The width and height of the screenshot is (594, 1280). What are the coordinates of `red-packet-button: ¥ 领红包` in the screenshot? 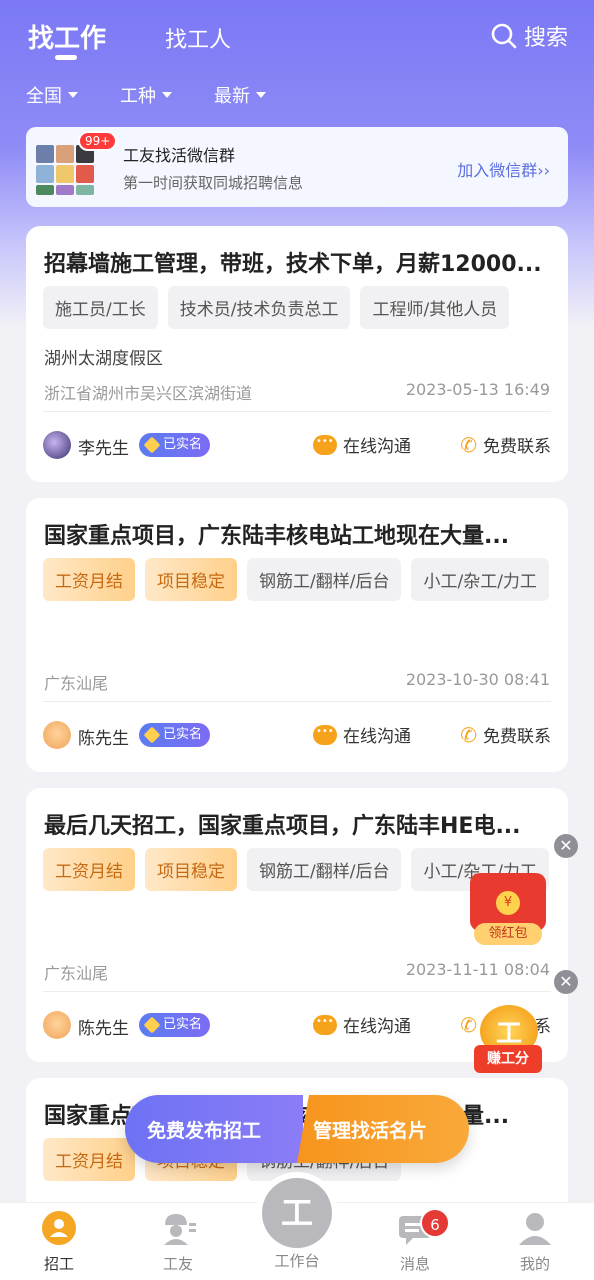 It's located at (508, 909).